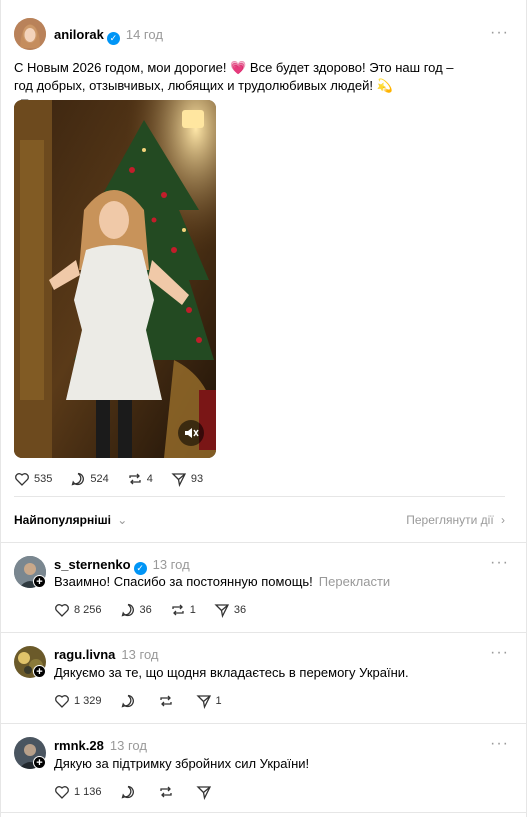 Image resolution: width=527 pixels, height=817 pixels. I want to click on comment-button: 524, so click(89, 479).